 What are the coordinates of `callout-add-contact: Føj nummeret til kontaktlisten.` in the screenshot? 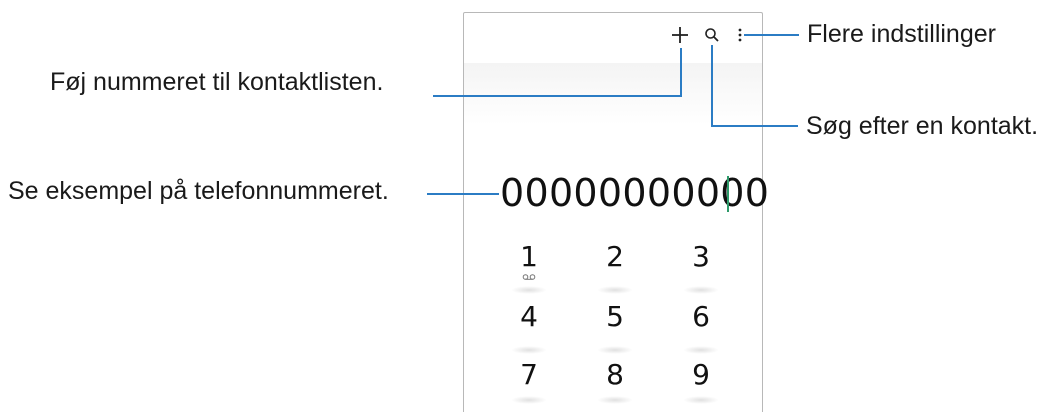 It's located at (217, 82).